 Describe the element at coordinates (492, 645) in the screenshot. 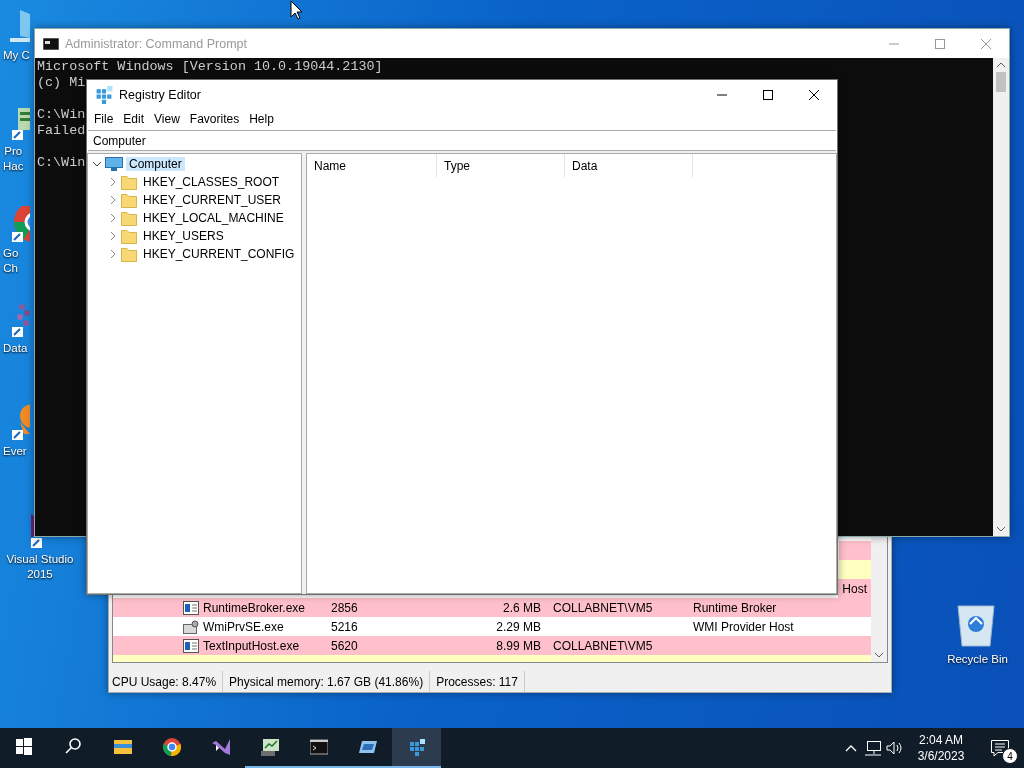

I see `process-row: TextInputHost.exe 5620 8.99 MB COLLABNET\VM5` at that location.